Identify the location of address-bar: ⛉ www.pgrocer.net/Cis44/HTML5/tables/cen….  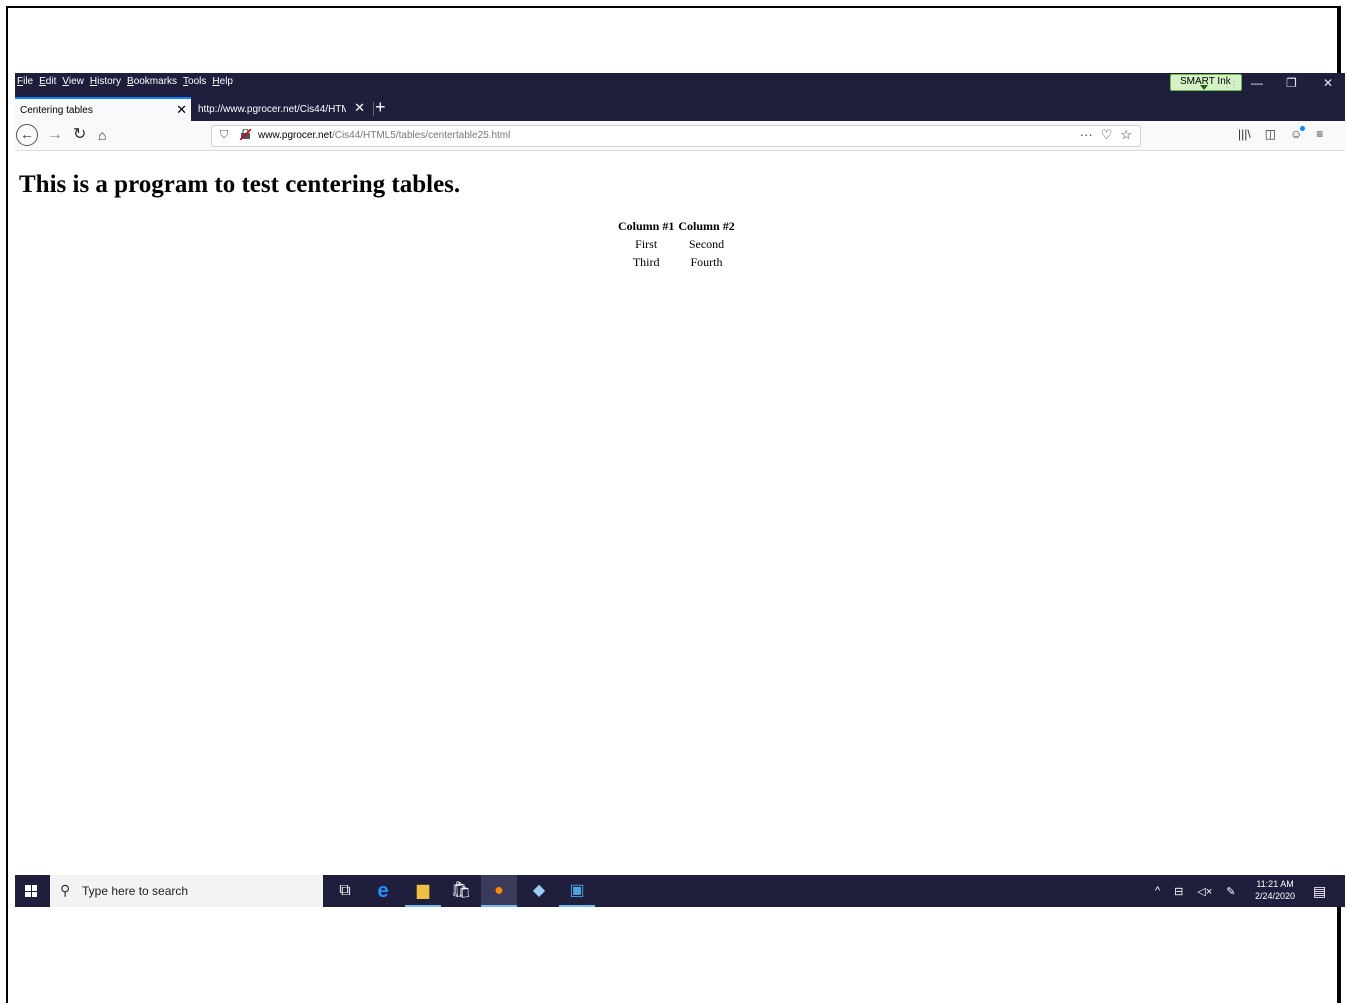
(676, 136).